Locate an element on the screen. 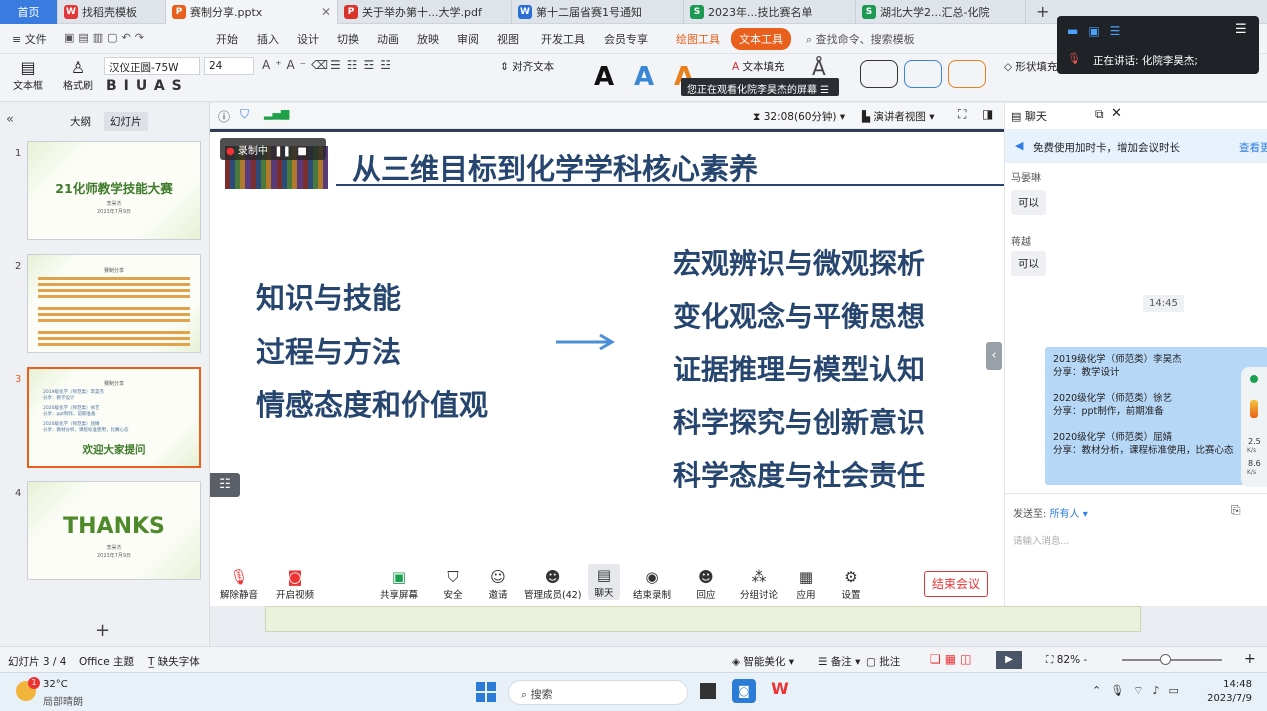  new-tab-icon: + is located at coordinates (1042, 11).